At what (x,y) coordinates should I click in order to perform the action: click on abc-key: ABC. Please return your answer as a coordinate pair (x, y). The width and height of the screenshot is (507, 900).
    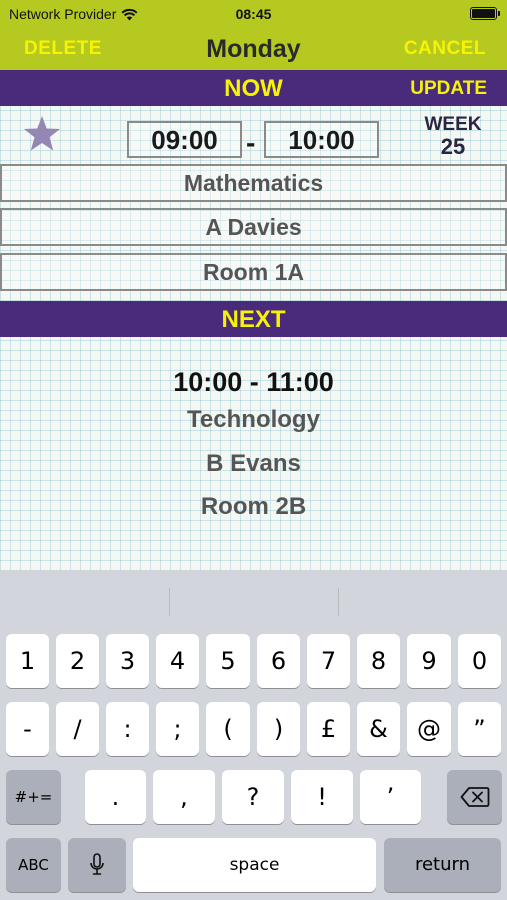
    Looking at the image, I should click on (33, 865).